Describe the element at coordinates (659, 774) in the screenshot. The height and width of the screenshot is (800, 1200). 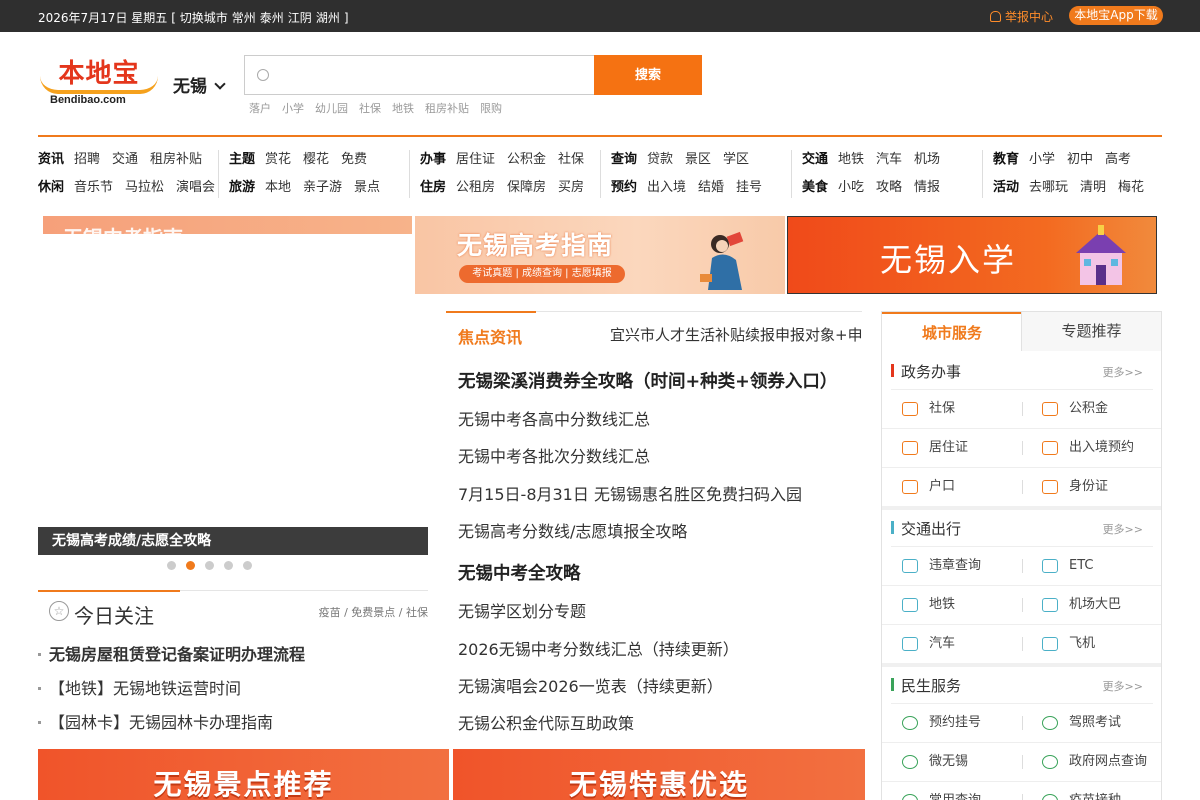
I see `card-special-offers: 无锡特惠优选` at that location.